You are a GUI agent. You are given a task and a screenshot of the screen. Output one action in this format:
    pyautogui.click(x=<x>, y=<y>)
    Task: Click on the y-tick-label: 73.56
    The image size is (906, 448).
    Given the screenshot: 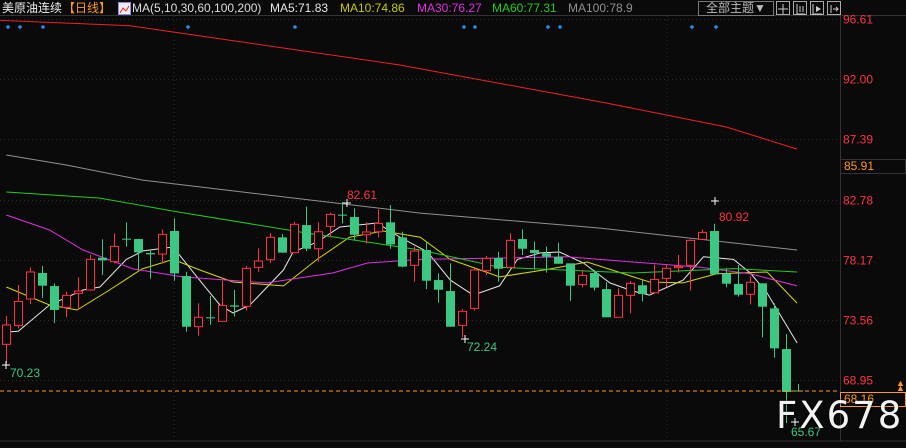 What is the action you would take?
    pyautogui.click(x=858, y=321)
    